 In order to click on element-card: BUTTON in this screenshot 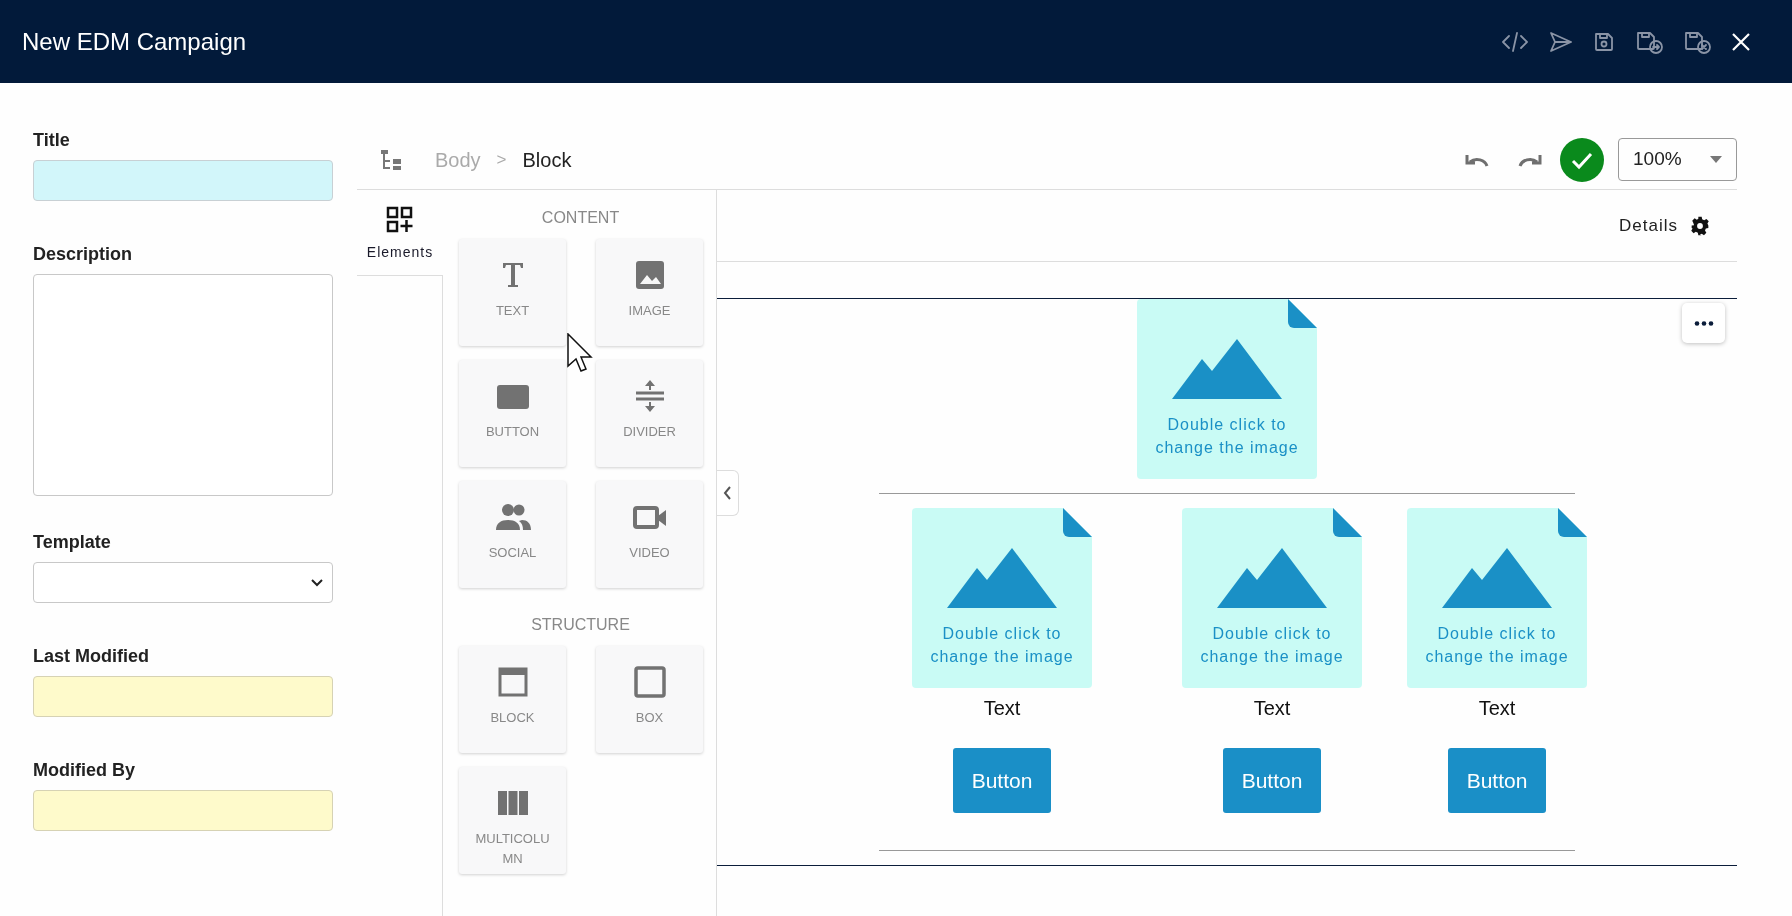, I will do `click(512, 413)`.